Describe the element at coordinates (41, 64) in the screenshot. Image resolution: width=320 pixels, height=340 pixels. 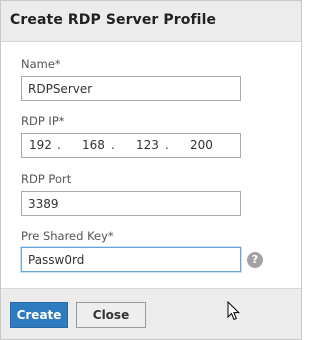
I see `name-label: Name*` at that location.